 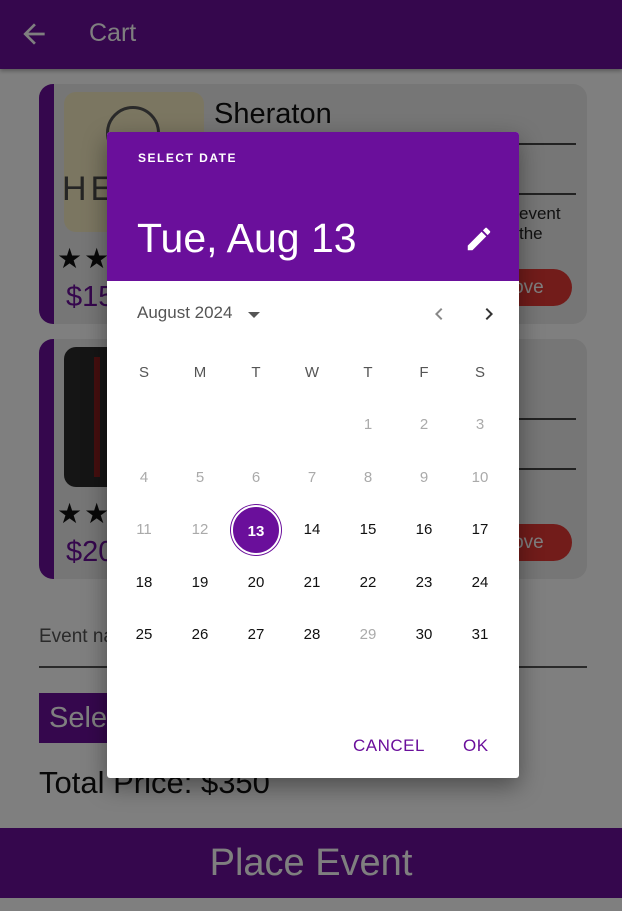 I want to click on calendar-day: 6, so click(x=256, y=477).